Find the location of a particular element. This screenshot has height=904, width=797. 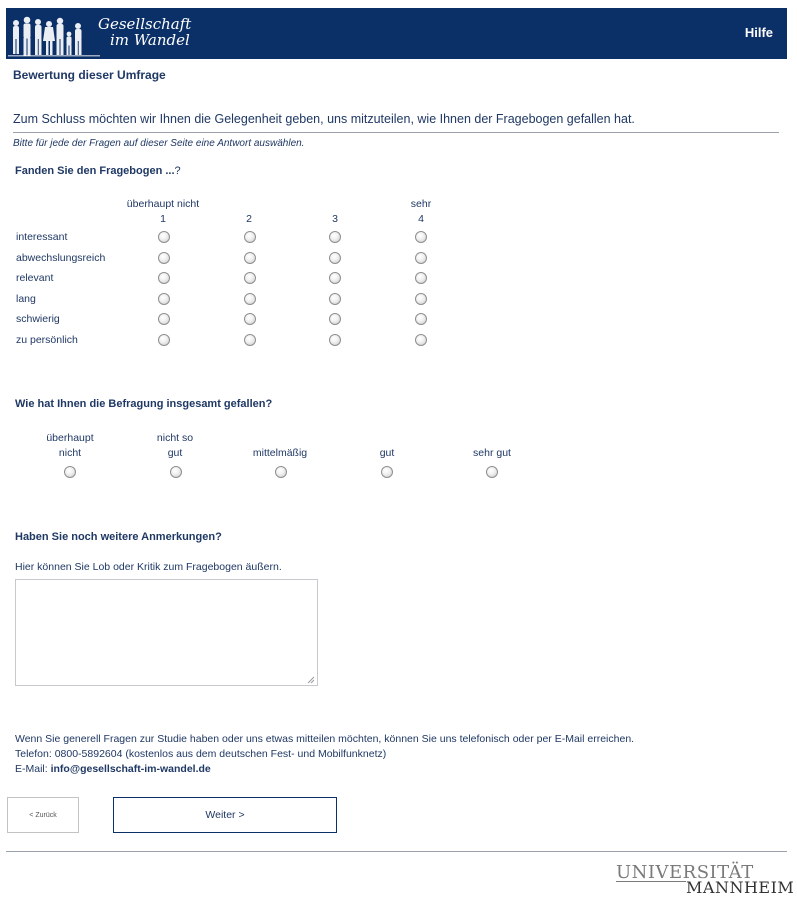

scale-col-3: 3 is located at coordinates (335, 219).